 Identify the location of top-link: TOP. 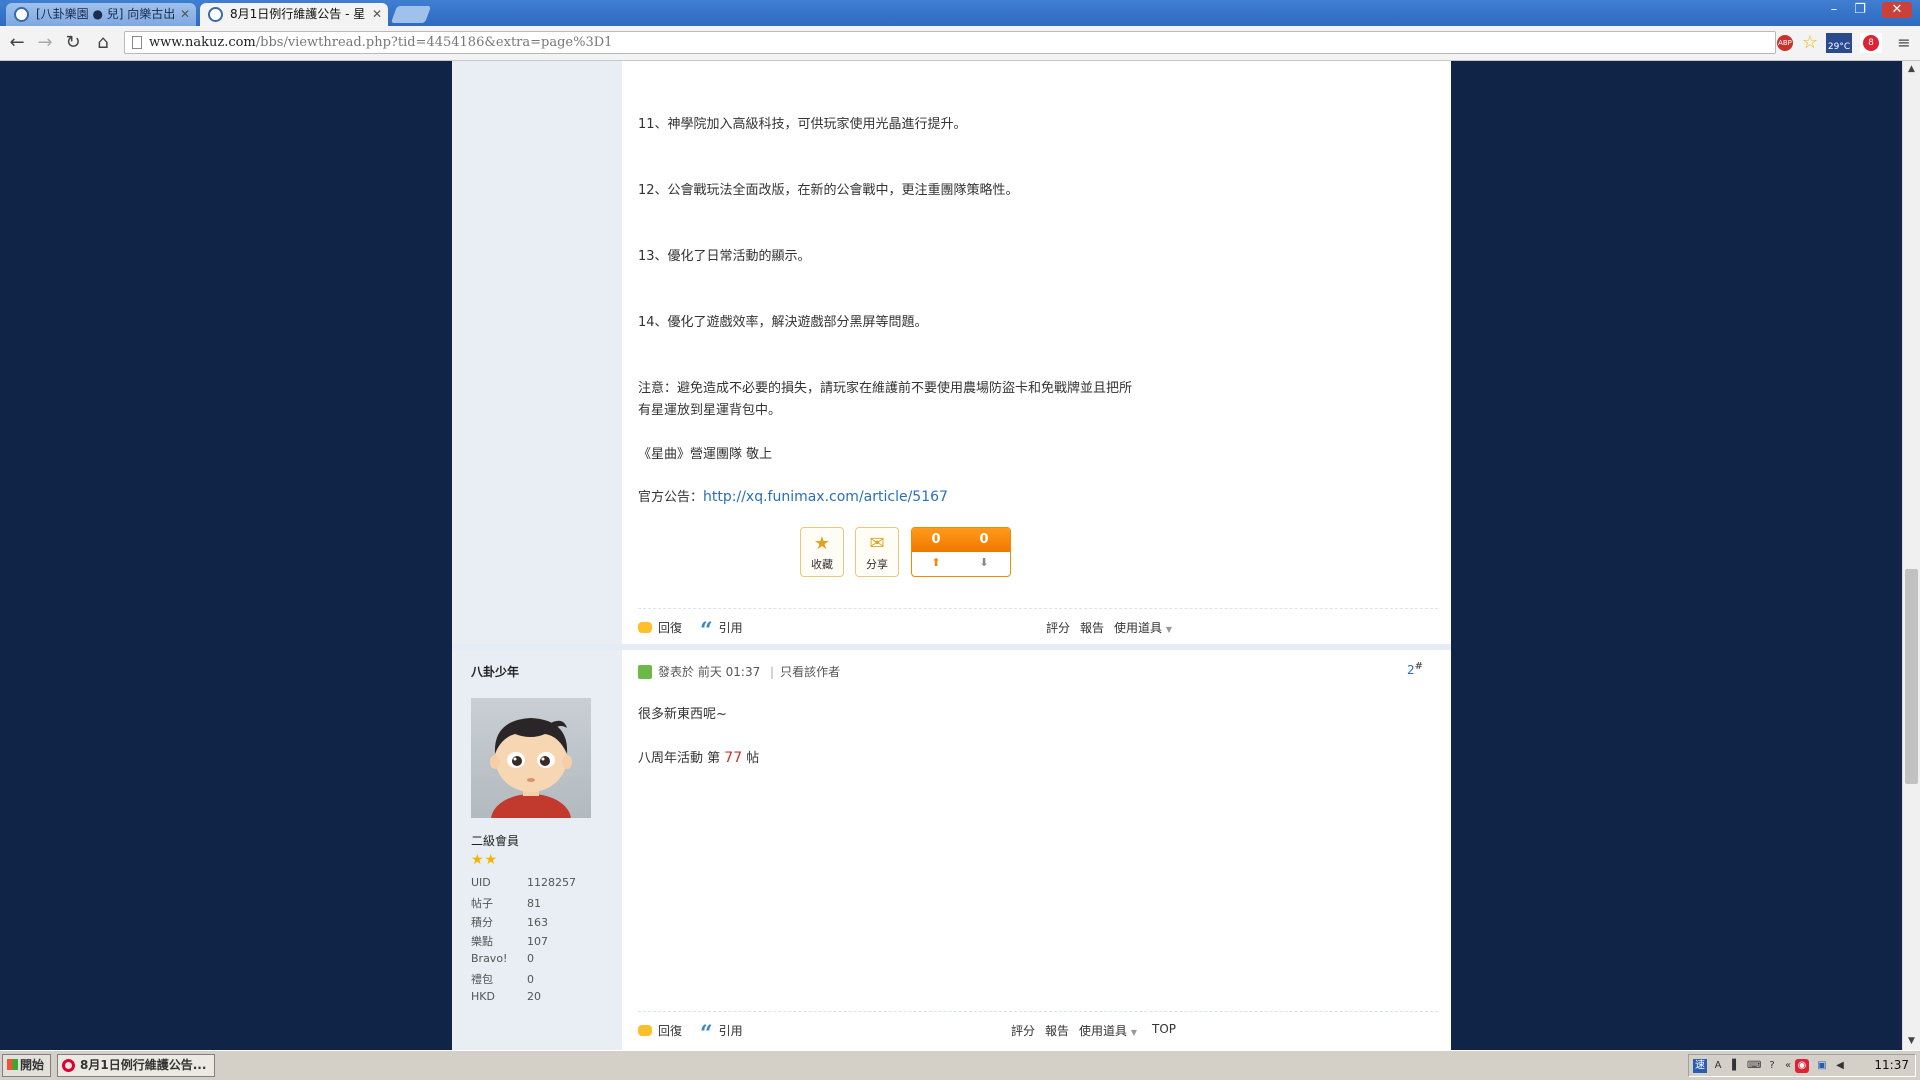
(1164, 1029).